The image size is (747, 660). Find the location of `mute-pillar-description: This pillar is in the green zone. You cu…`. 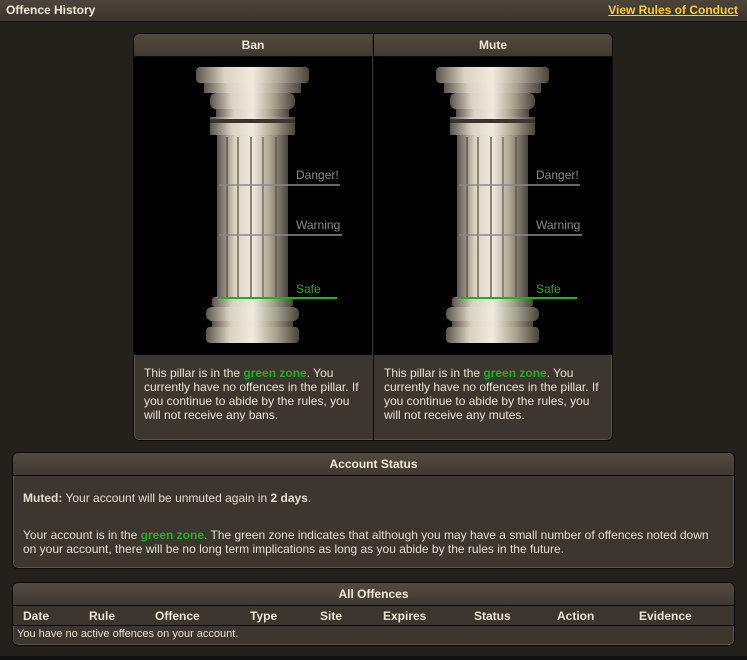

mute-pillar-description: This pillar is in the green zone. You cu… is located at coordinates (491, 394).